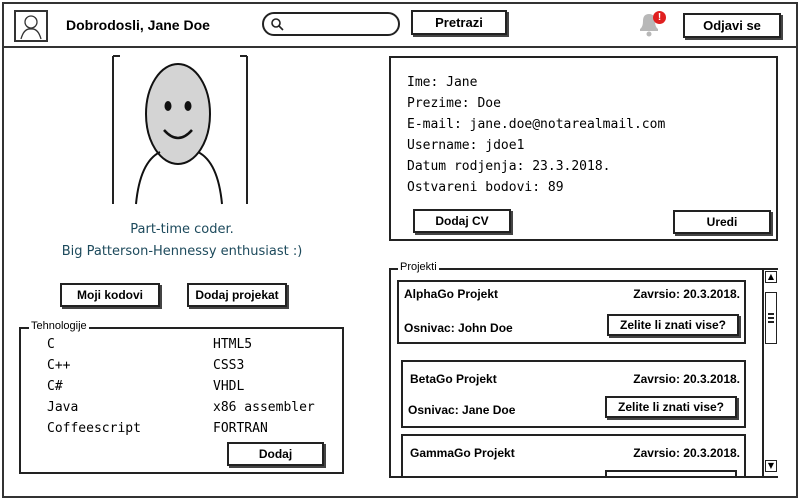  What do you see at coordinates (277, 24) in the screenshot?
I see `search-icon` at bounding box center [277, 24].